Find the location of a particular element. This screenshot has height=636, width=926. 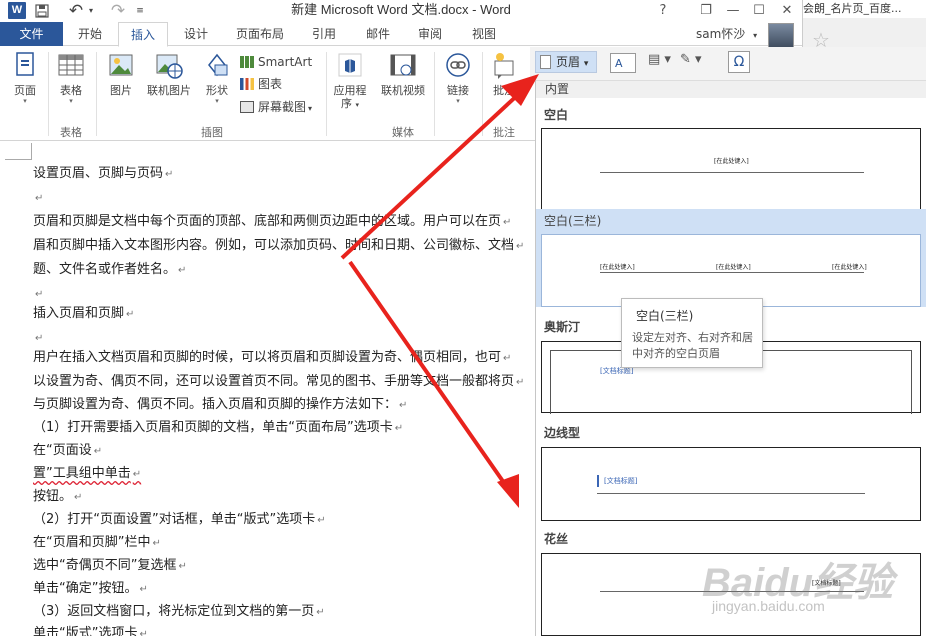

tooltip-description: 设定左对齐、右对齐和居中对齐的空白页眉 is located at coordinates (692, 345).